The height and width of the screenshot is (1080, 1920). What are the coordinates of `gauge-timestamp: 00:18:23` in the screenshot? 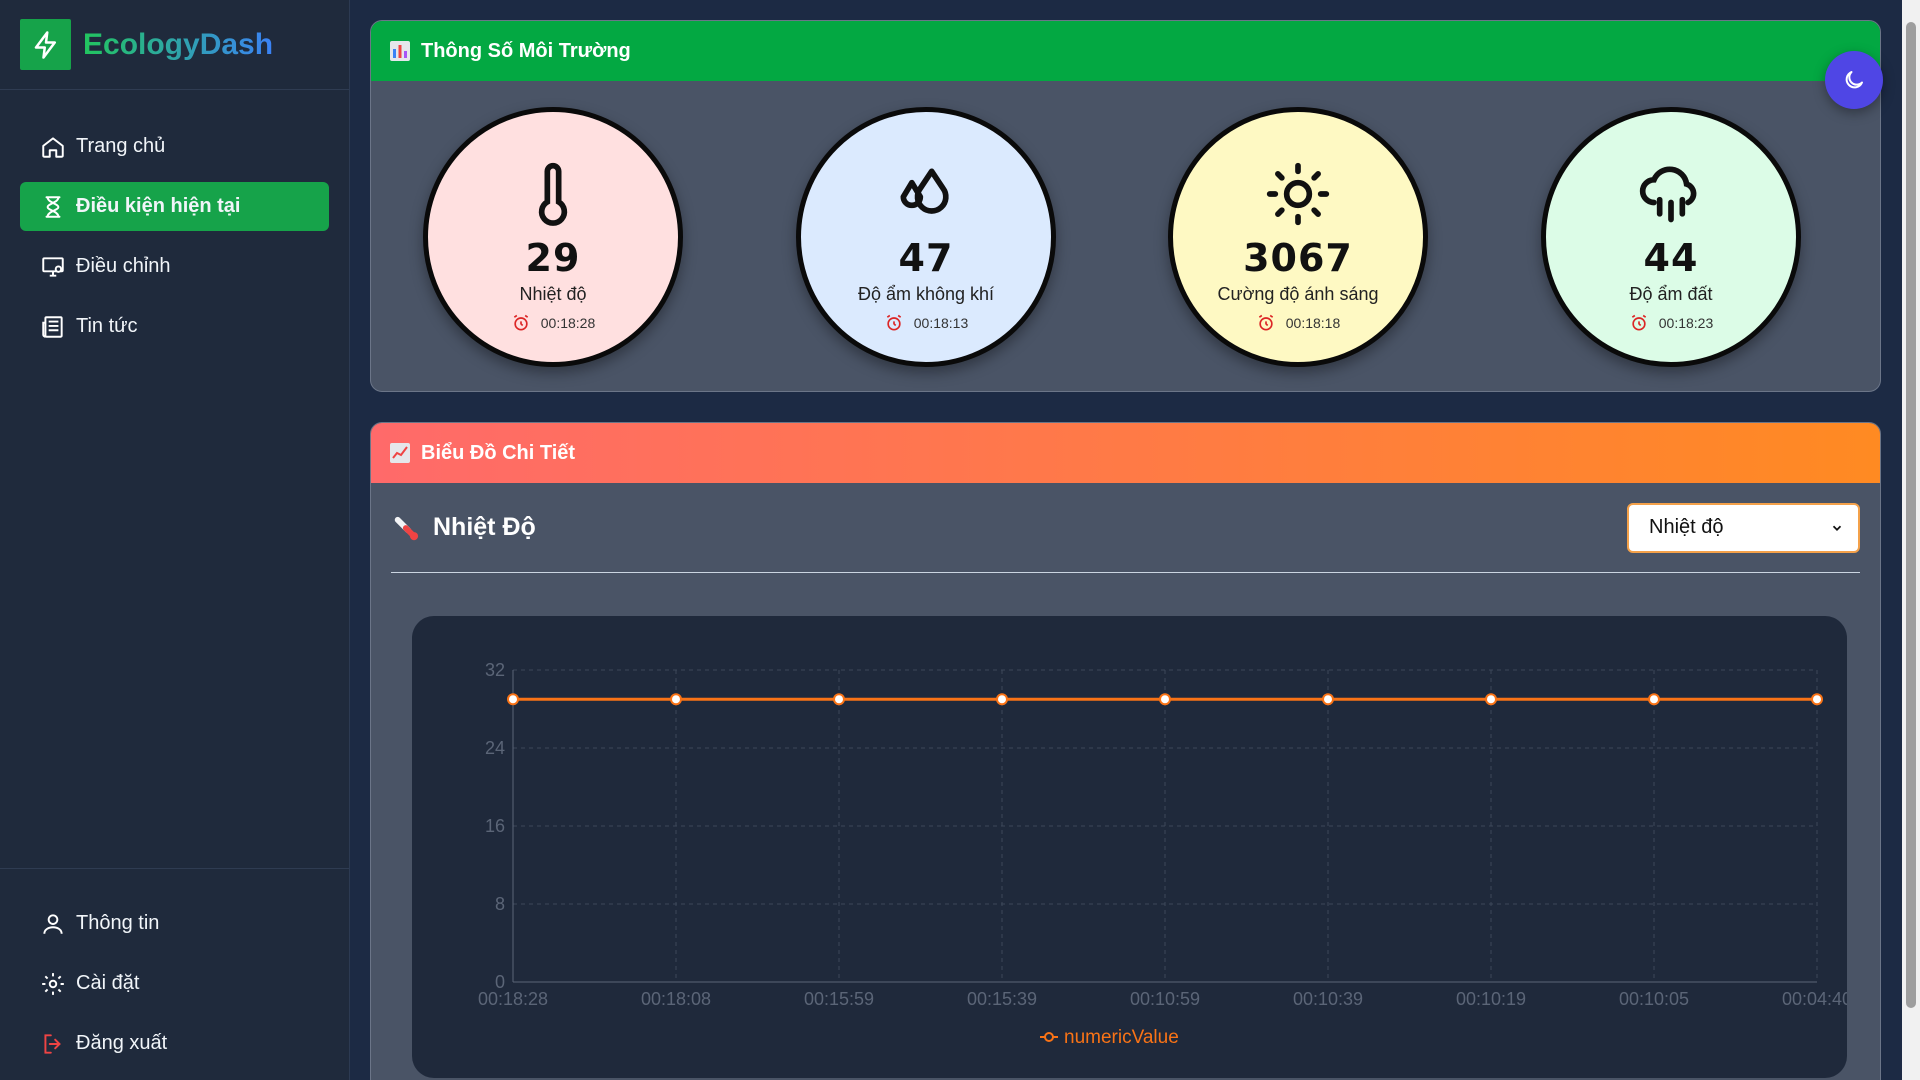 It's located at (1671, 323).